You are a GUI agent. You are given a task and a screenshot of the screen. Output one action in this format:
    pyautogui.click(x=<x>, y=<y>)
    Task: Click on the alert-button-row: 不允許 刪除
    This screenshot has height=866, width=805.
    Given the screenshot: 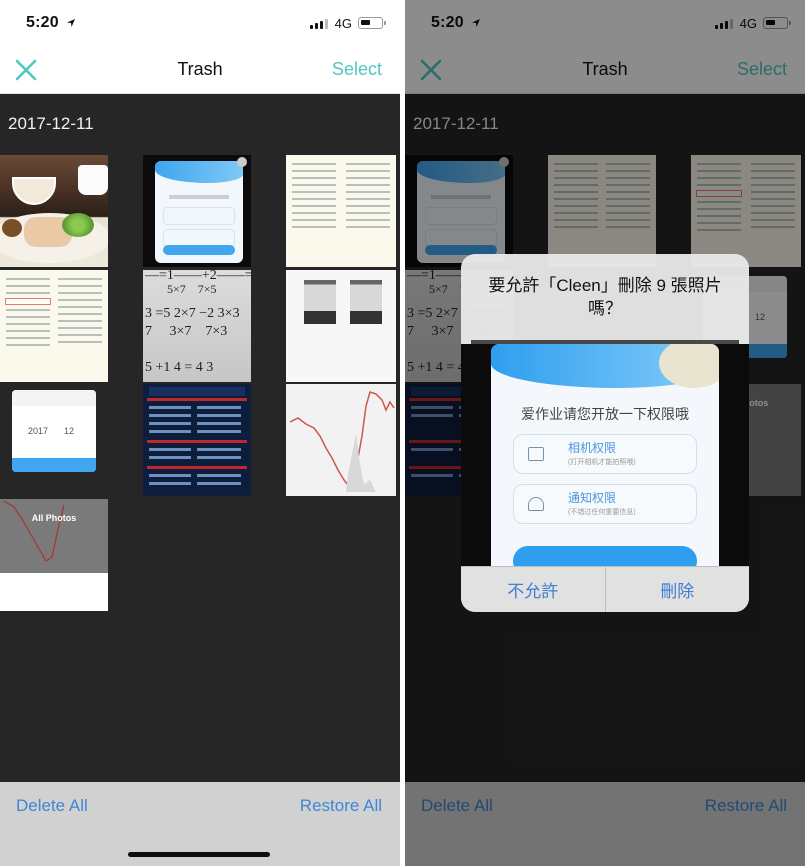 What is the action you would take?
    pyautogui.click(x=605, y=589)
    